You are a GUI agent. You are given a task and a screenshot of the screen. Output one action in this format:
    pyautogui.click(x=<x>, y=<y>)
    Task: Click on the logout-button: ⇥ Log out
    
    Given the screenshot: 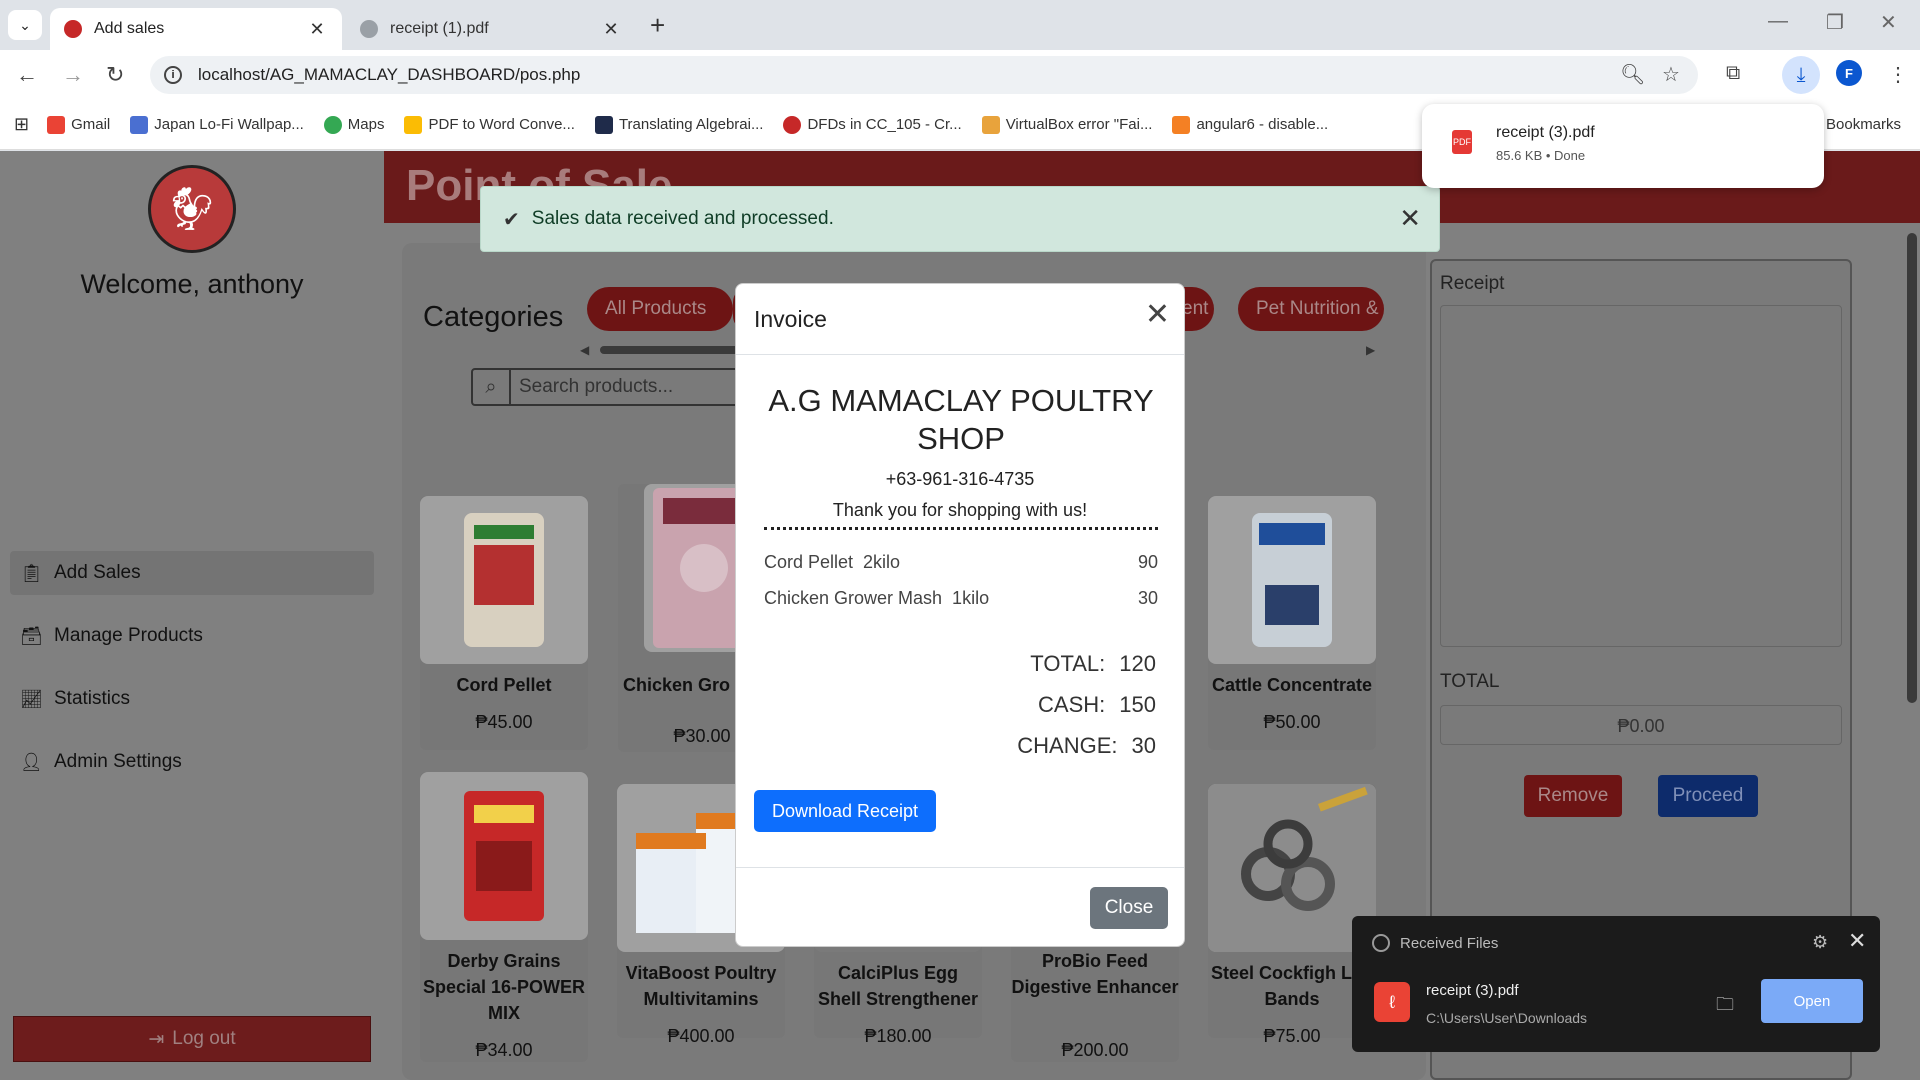 What is the action you would take?
    pyautogui.click(x=192, y=1039)
    